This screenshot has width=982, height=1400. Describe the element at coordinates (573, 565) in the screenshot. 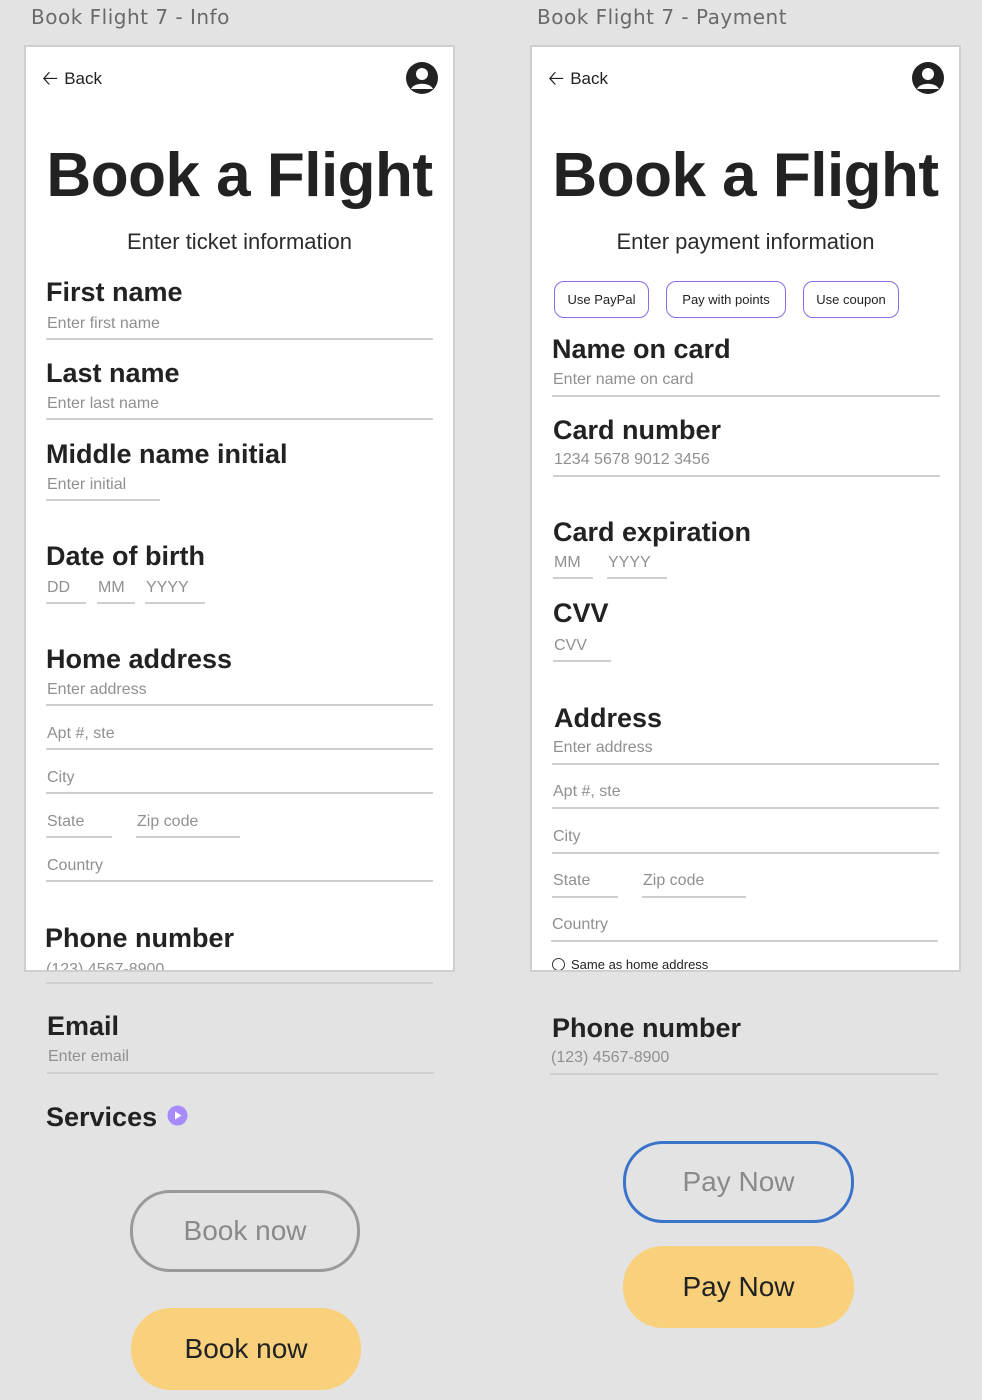

I see `expiration-month-input` at that location.